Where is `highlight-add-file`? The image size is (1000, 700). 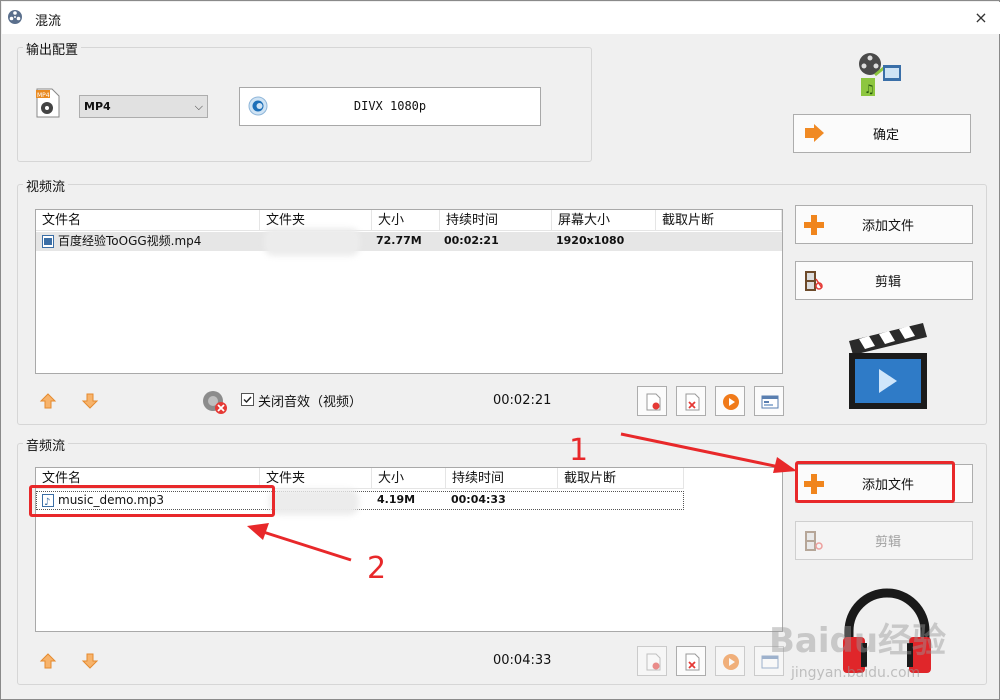
highlight-add-file is located at coordinates (875, 482).